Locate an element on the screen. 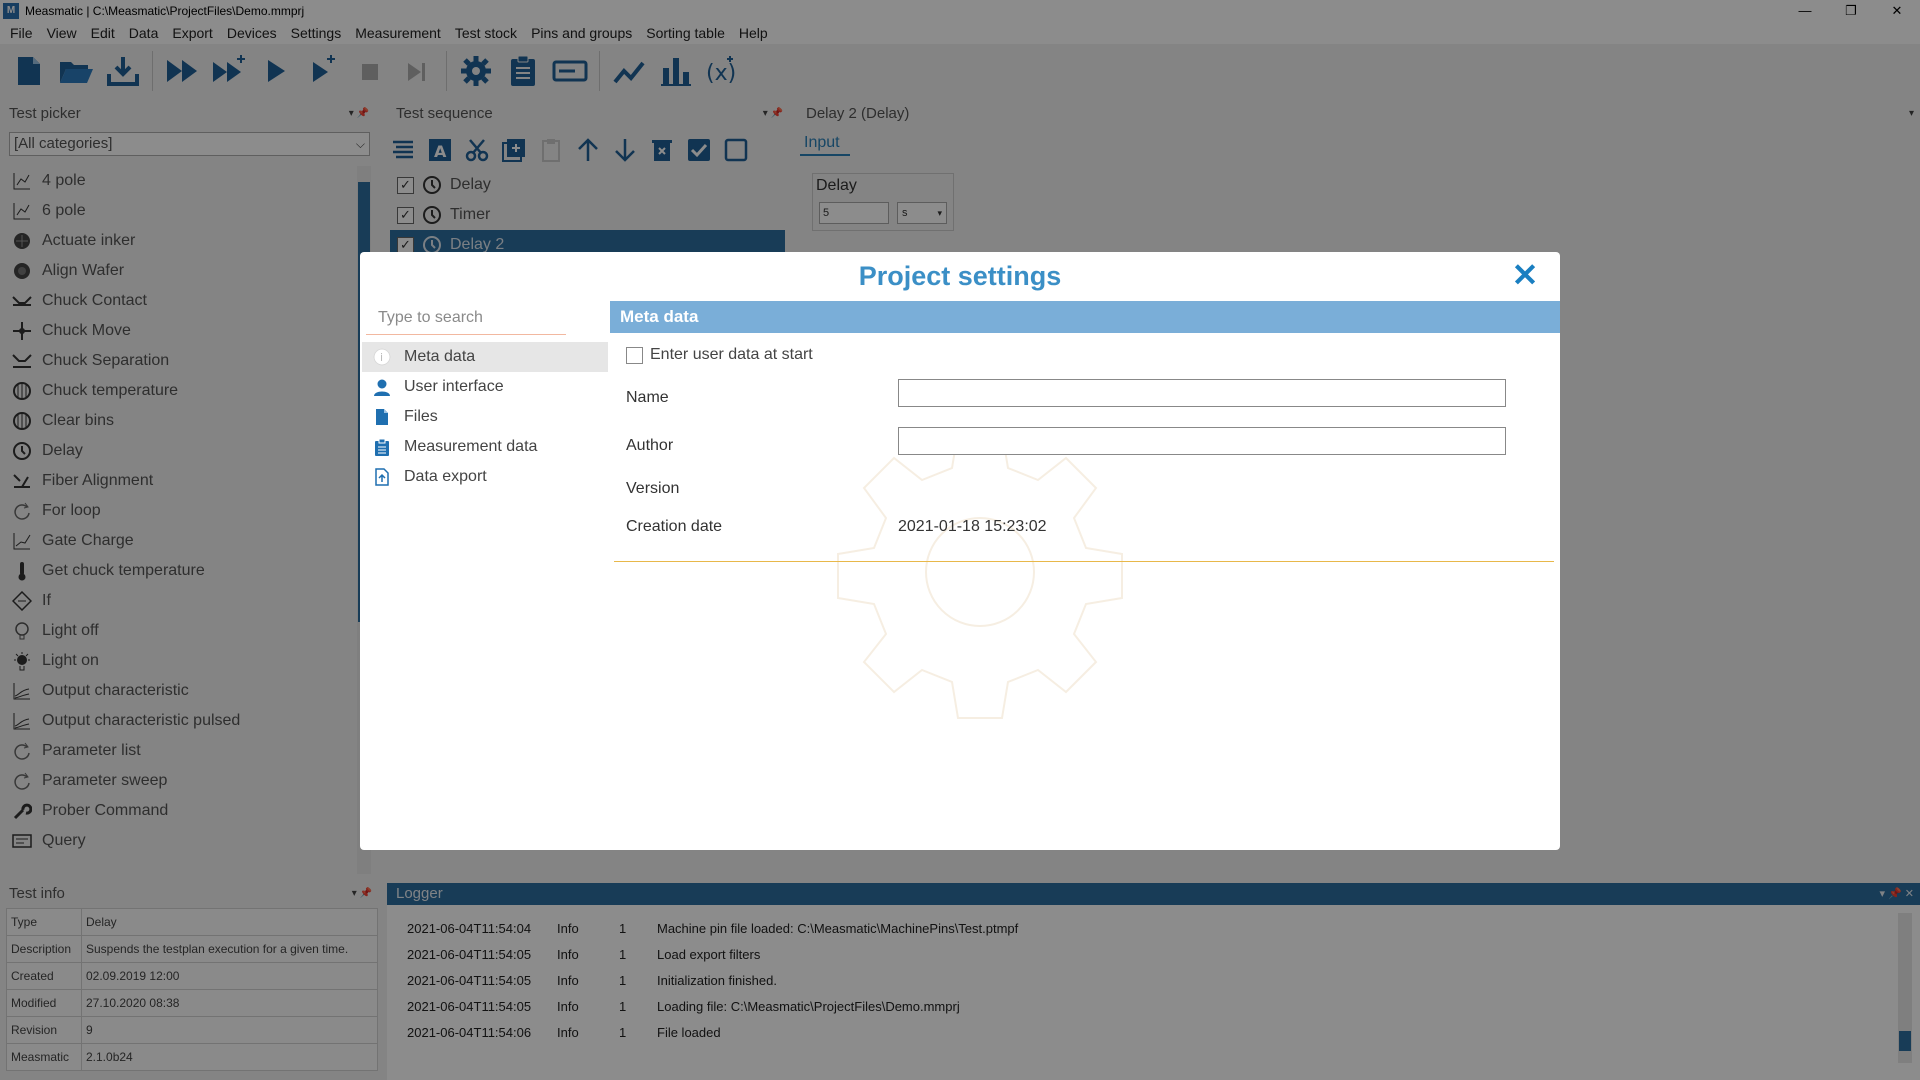 This screenshot has width=1920, height=1080. section-header: Meta data is located at coordinates (1085, 317).